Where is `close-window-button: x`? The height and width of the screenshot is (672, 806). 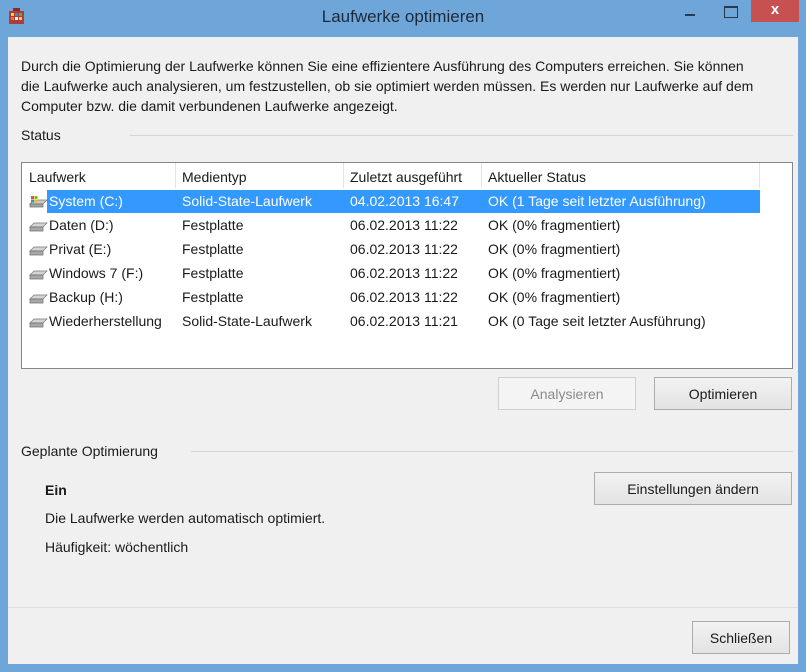
close-window-button: x is located at coordinates (775, 11).